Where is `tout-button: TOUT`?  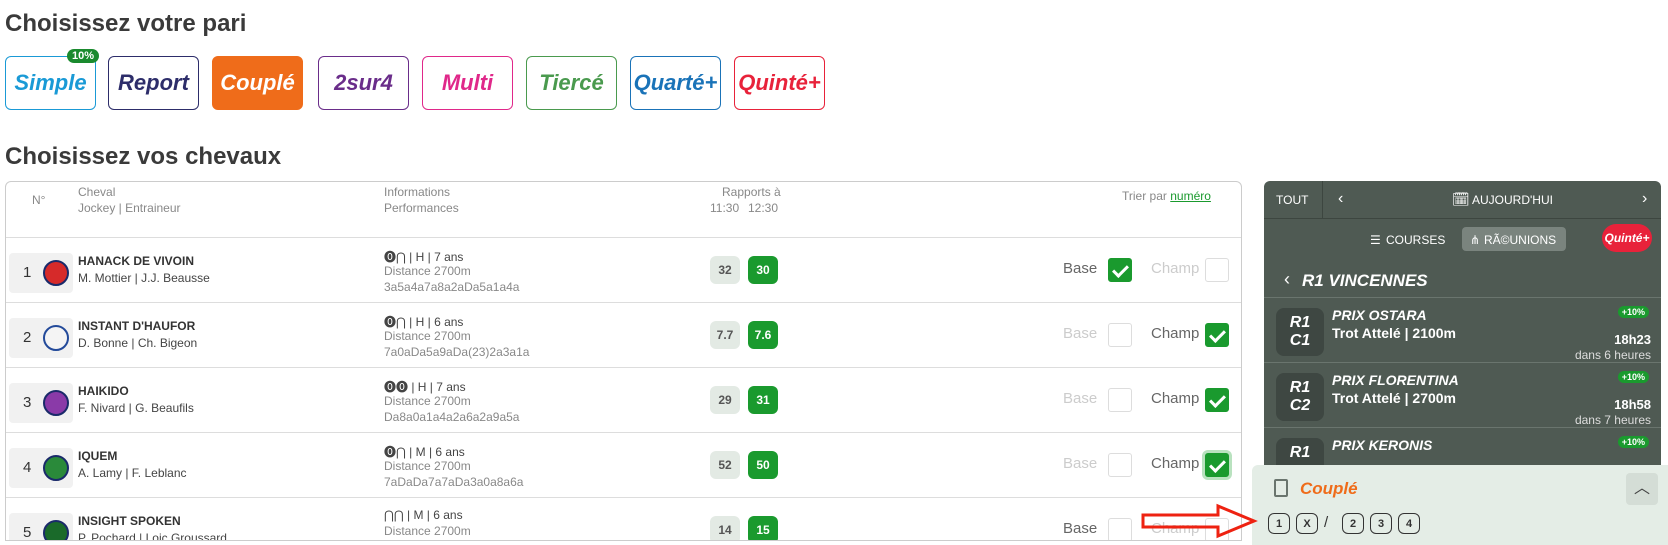
tout-button: TOUT is located at coordinates (1292, 200).